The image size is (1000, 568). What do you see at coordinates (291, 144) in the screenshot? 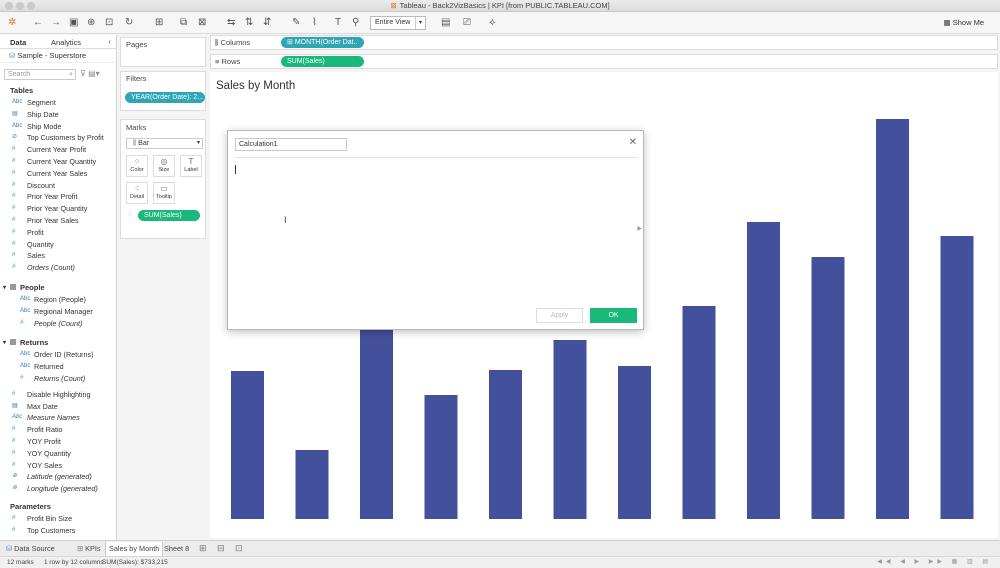
I see `calculation-name-input: Calculation1` at bounding box center [291, 144].